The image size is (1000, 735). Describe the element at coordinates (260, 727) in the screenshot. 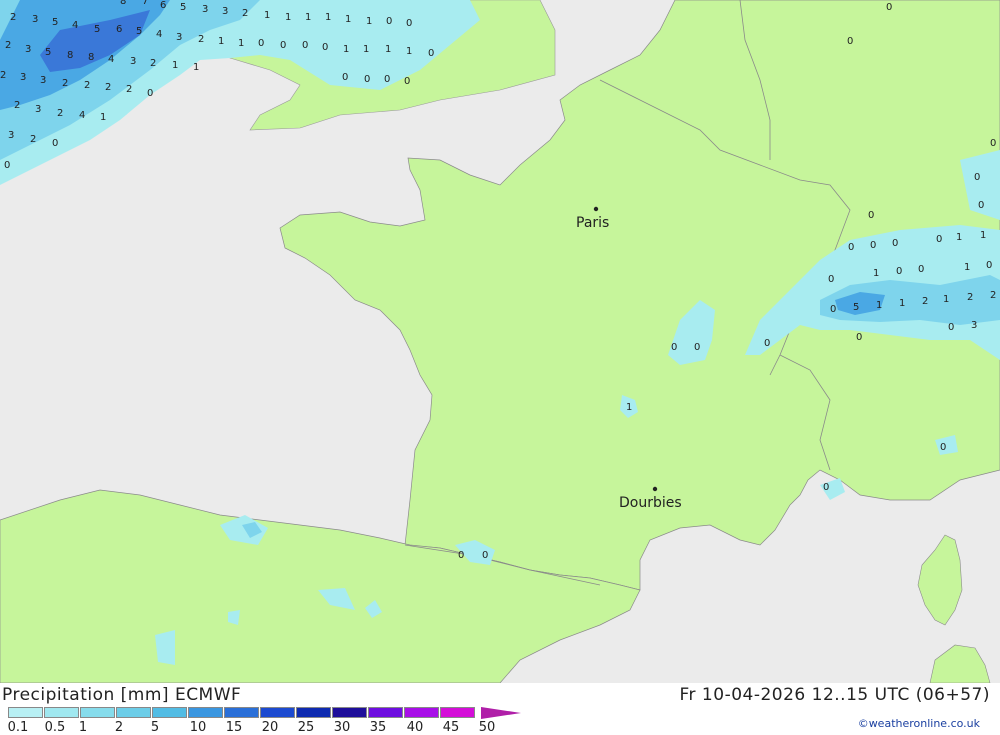

I see `legend-ticks: 0.1 0.5 1 2 5 10 15 20 25 30 35 40 45 50` at that location.